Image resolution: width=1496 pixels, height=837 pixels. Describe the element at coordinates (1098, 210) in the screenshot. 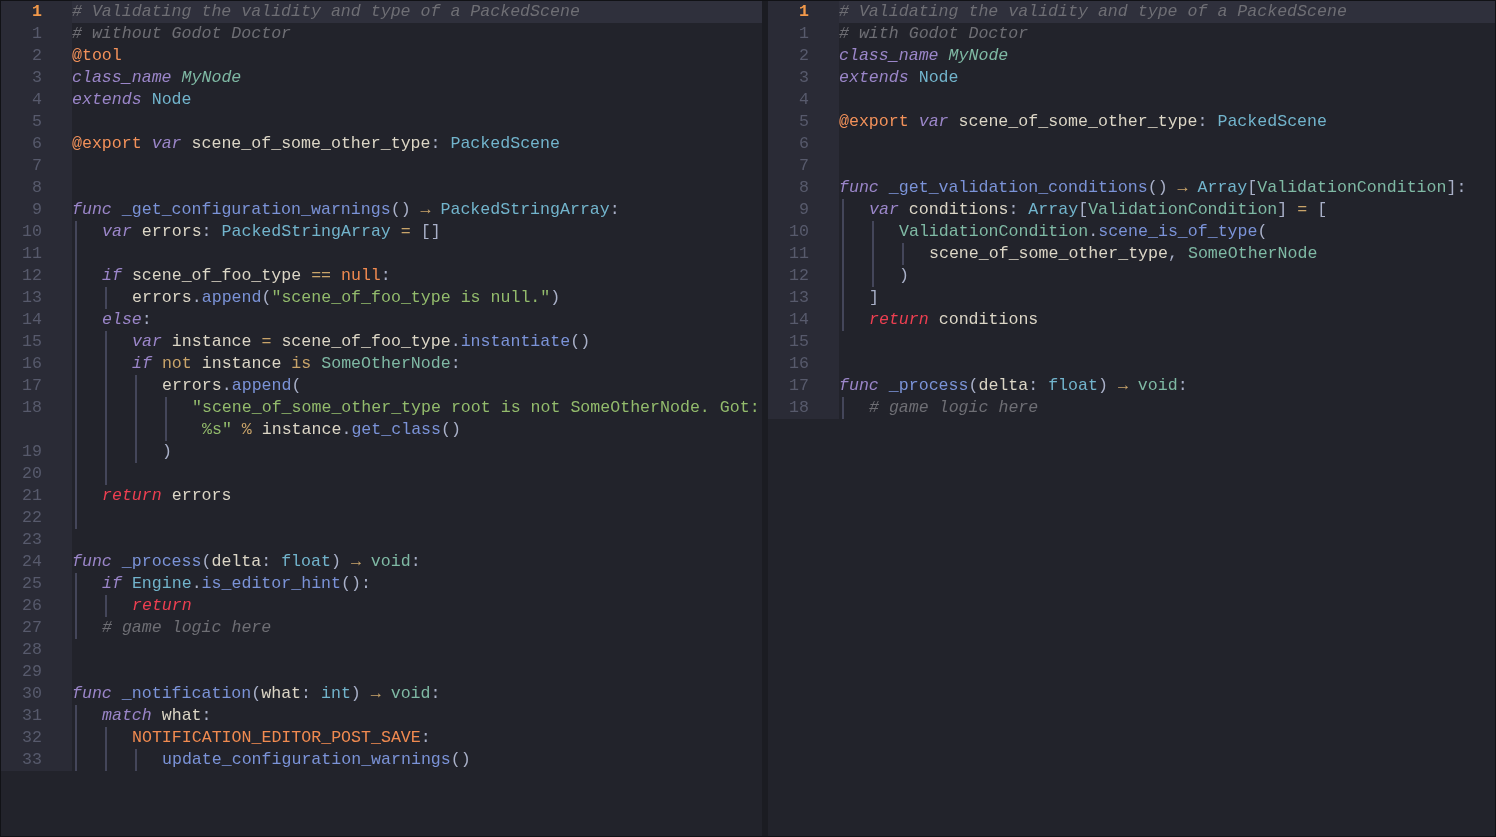

I see `code-line: var conditions: Array[ValidationCondition] = [` at that location.